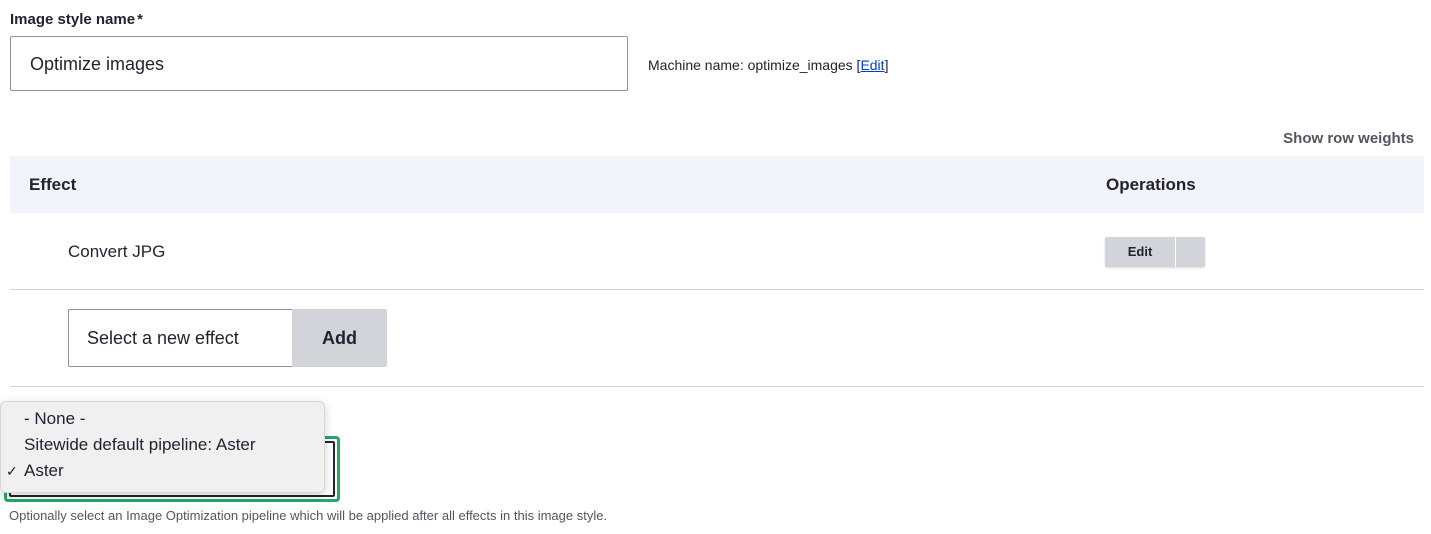  What do you see at coordinates (117, 251) in the screenshot?
I see `effect-name-cell: Convert JPG` at bounding box center [117, 251].